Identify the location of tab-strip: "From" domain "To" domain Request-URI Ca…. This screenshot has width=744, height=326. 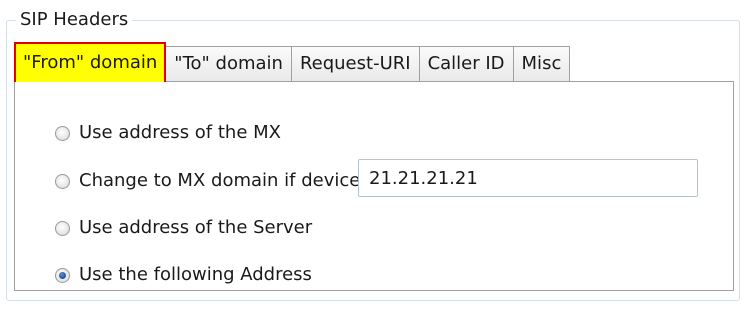
(292, 62).